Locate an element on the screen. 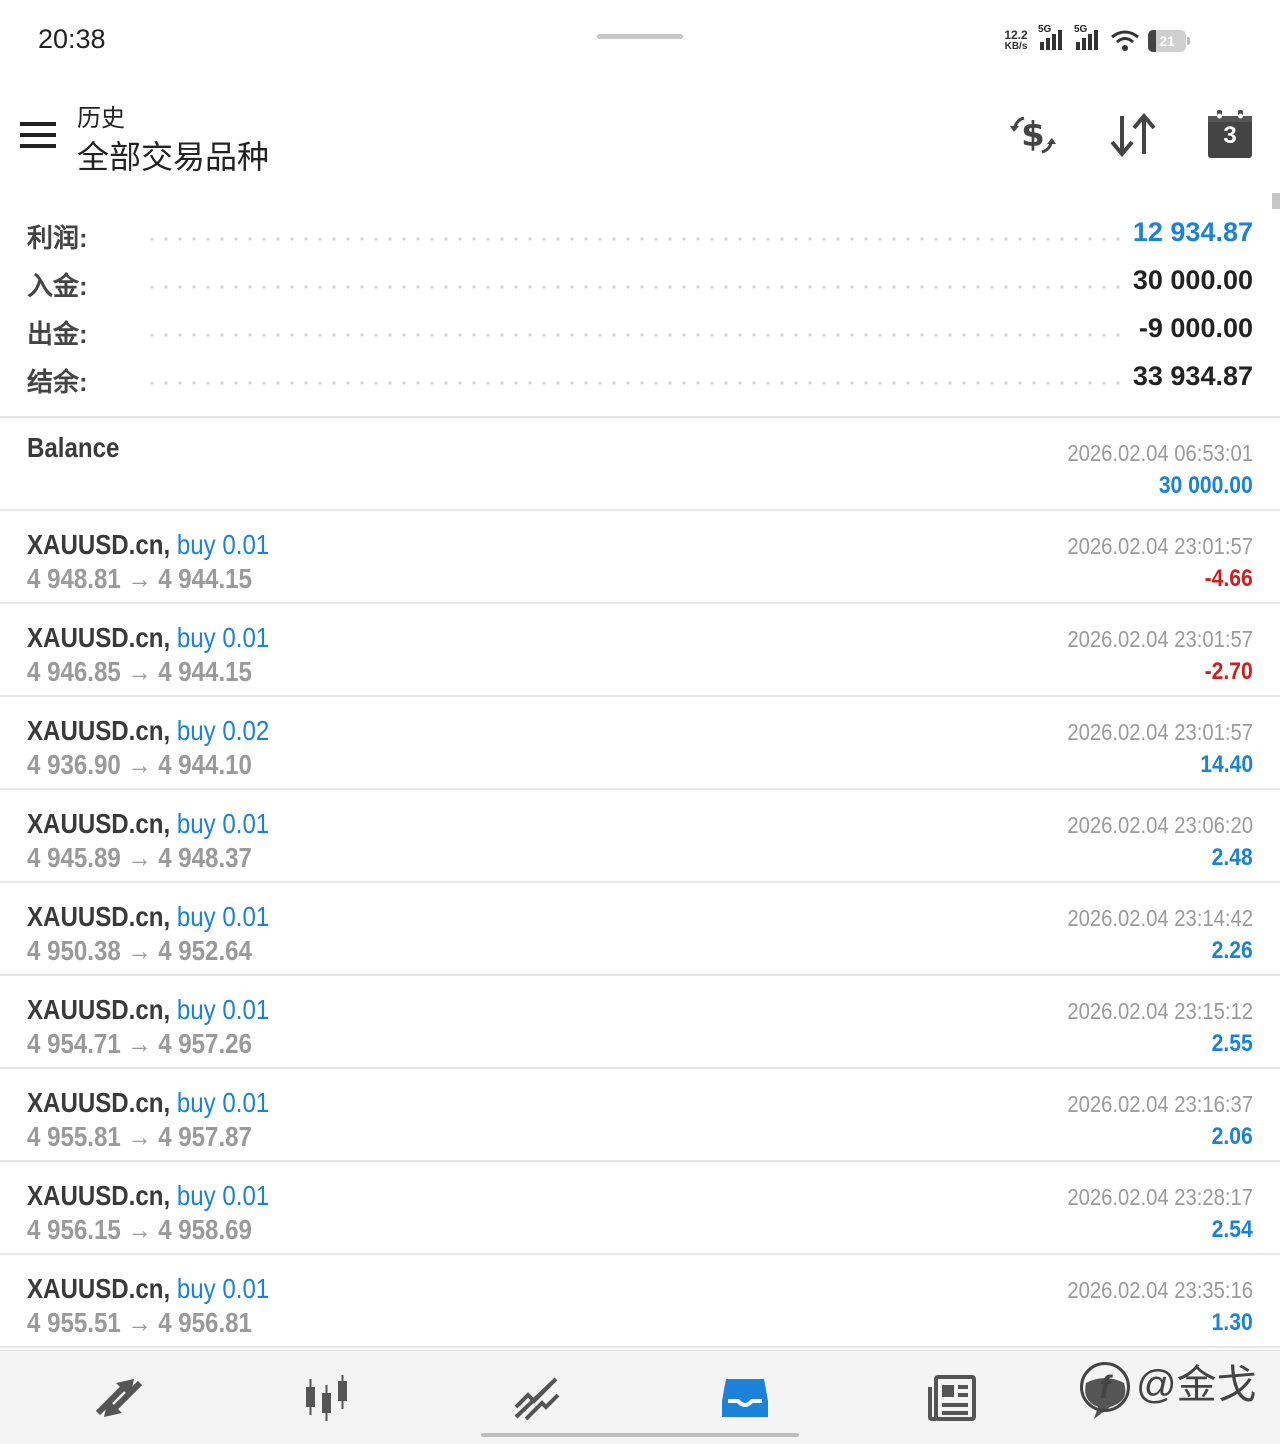 The image size is (1280, 1444). status-bar: 20:38 12.2 KB/s 5G 5G 21 is located at coordinates (640, 40).